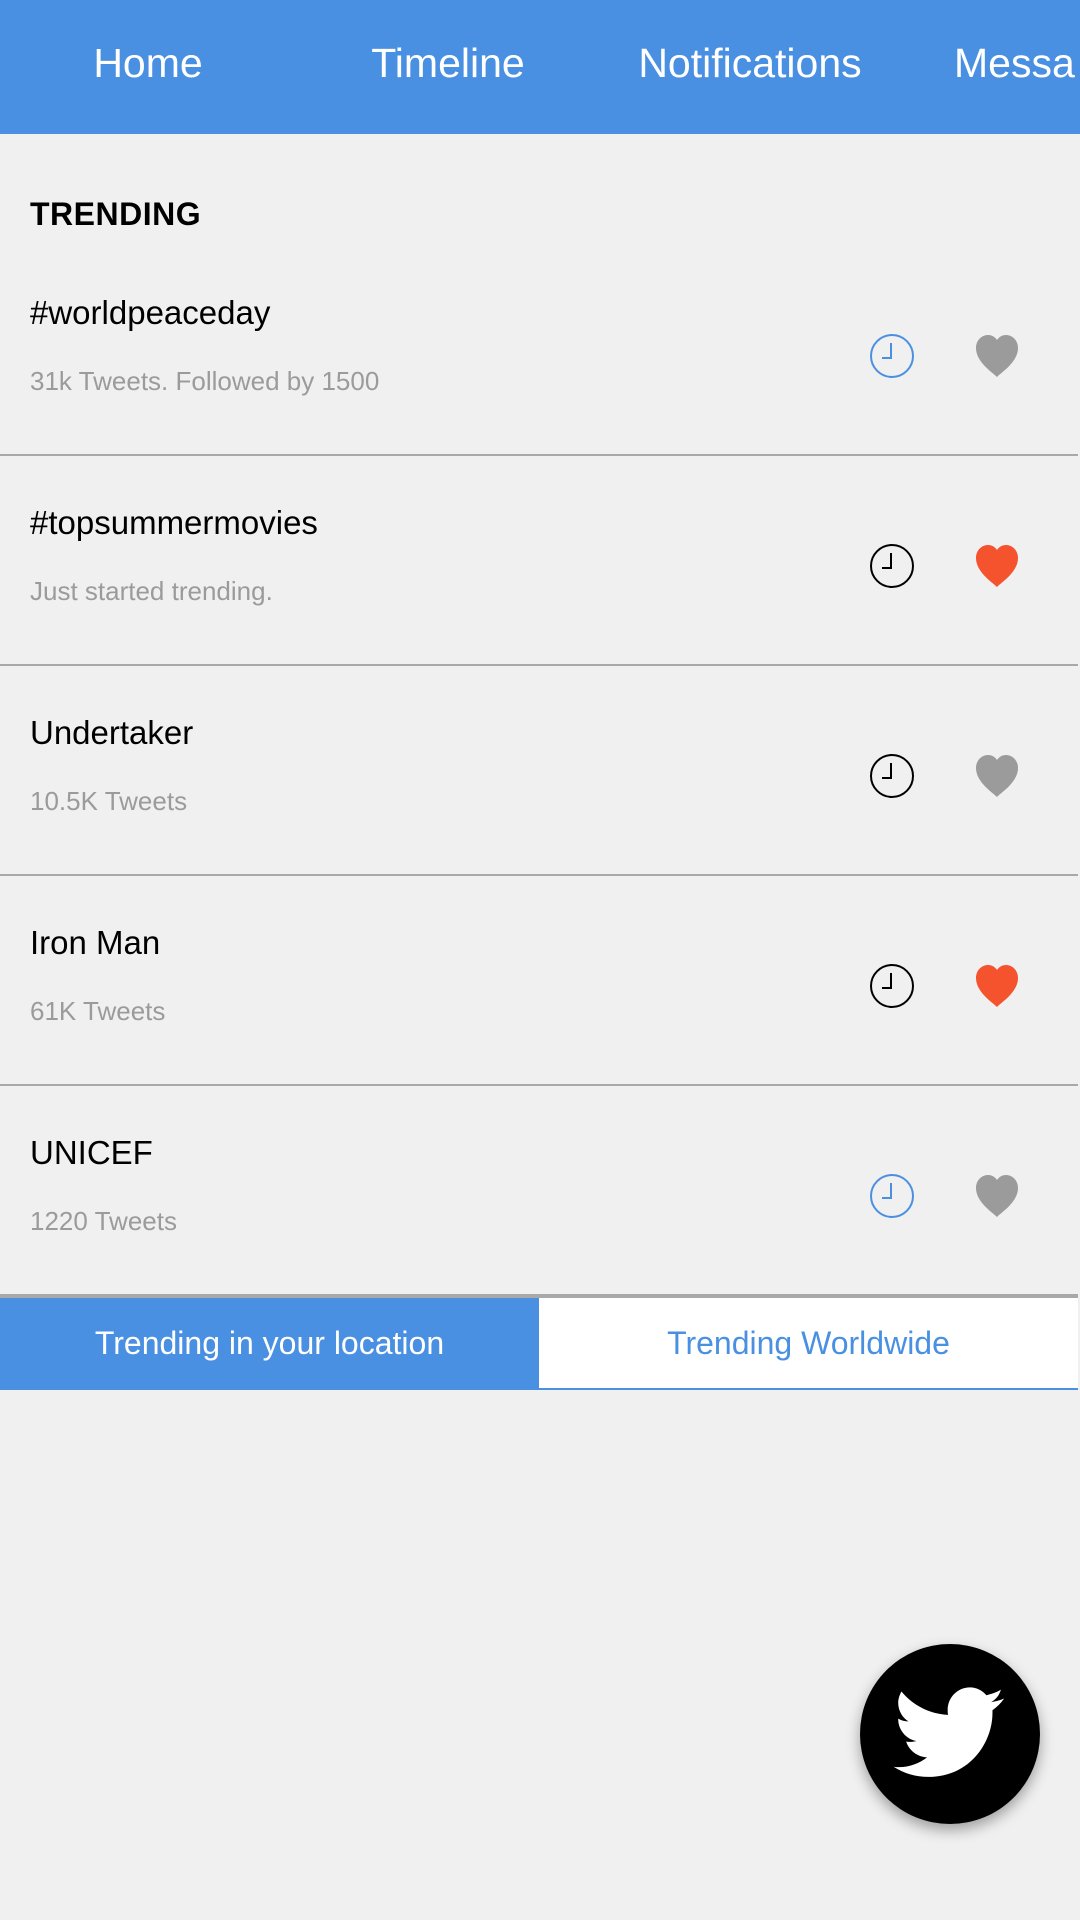 Image resolution: width=1080 pixels, height=1920 pixels. I want to click on tab-trending-worldwide: Trending Worldwide, so click(808, 1343).